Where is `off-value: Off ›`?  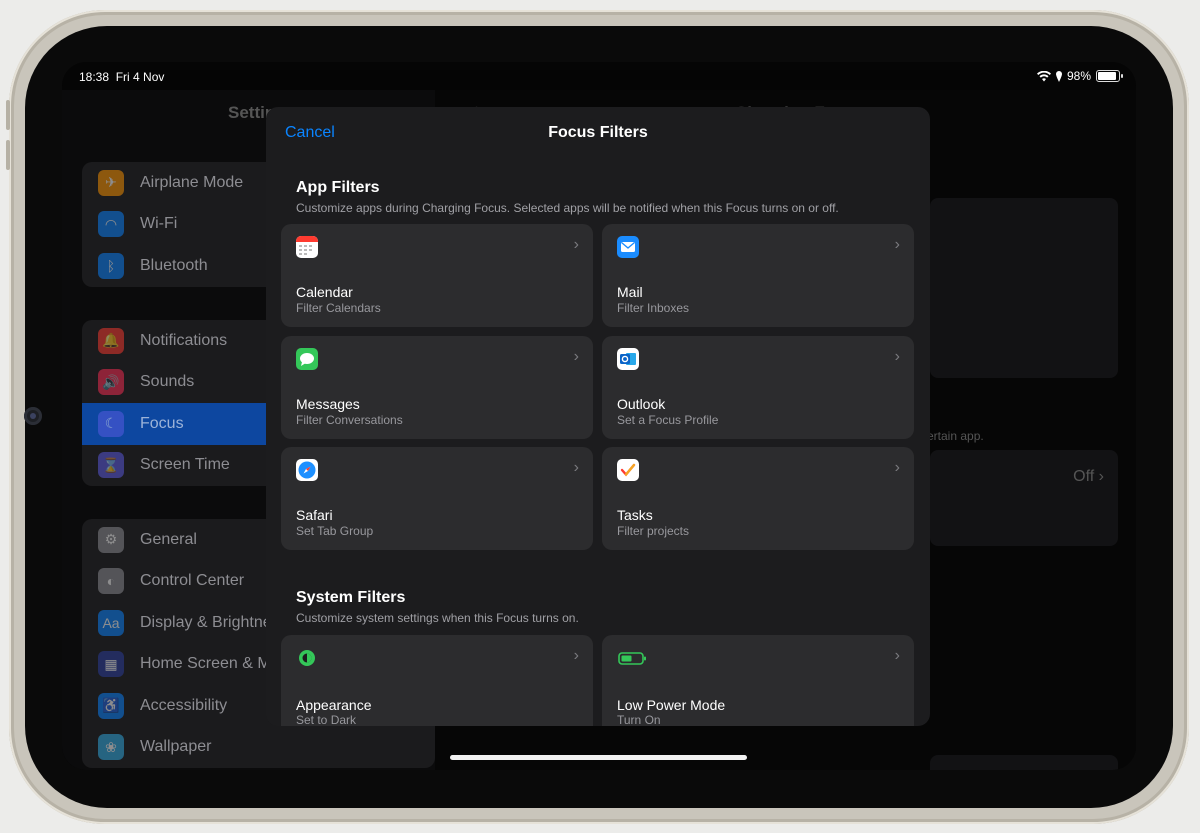
off-value: Off › is located at coordinates (1088, 477).